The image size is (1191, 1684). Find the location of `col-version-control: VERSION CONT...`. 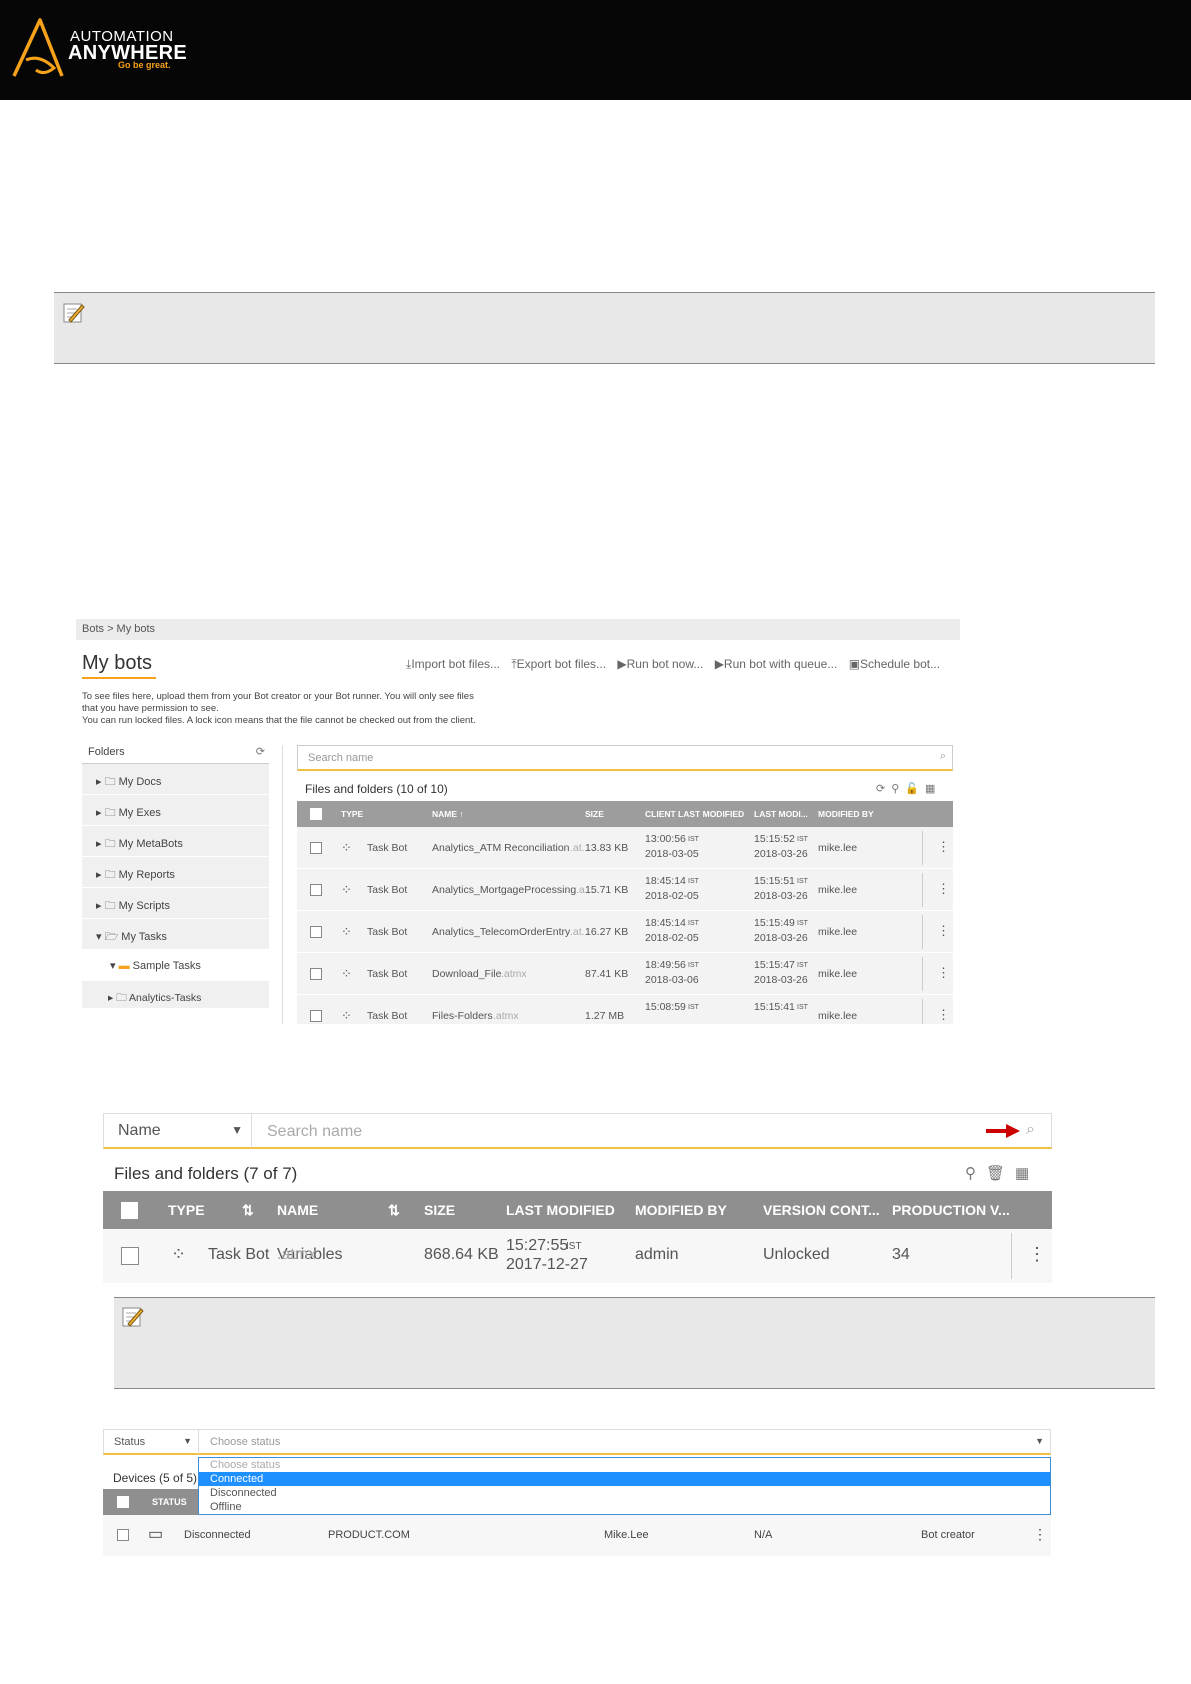

col-version-control: VERSION CONT... is located at coordinates (821, 1210).